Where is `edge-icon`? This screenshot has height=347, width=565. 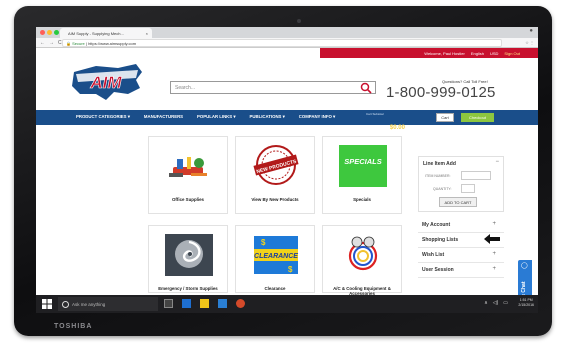 edge-icon is located at coordinates (186, 303).